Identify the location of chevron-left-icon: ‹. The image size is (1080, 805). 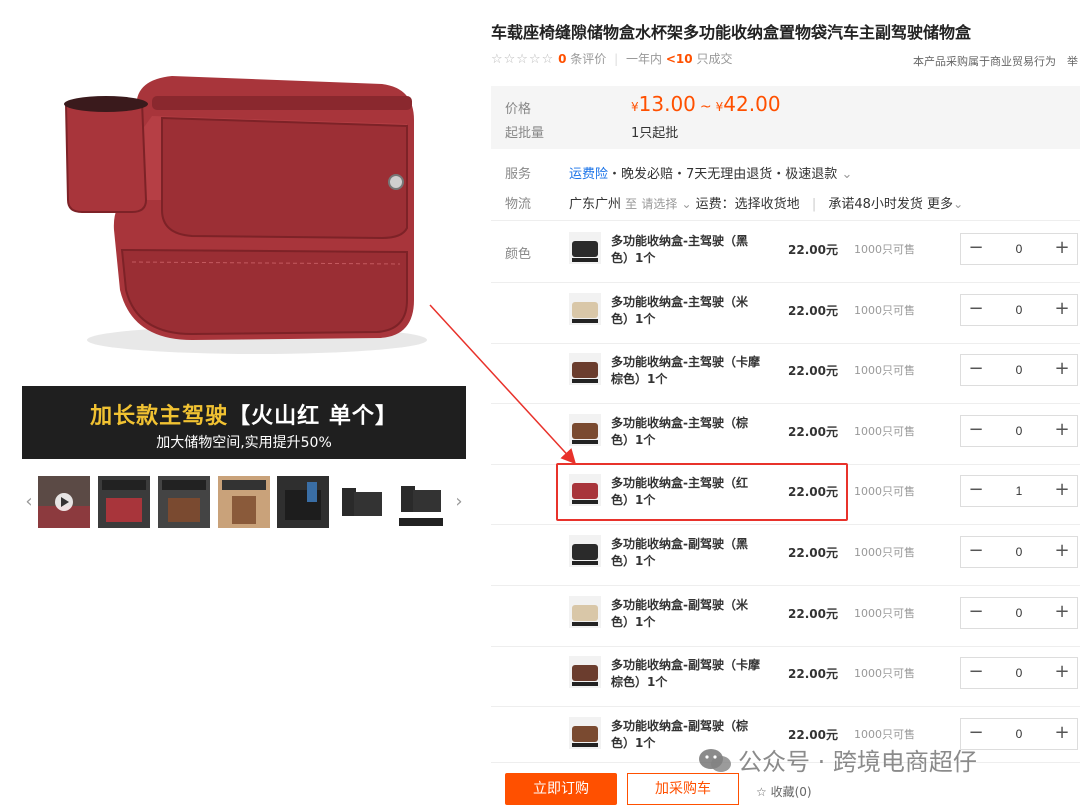
(29, 502).